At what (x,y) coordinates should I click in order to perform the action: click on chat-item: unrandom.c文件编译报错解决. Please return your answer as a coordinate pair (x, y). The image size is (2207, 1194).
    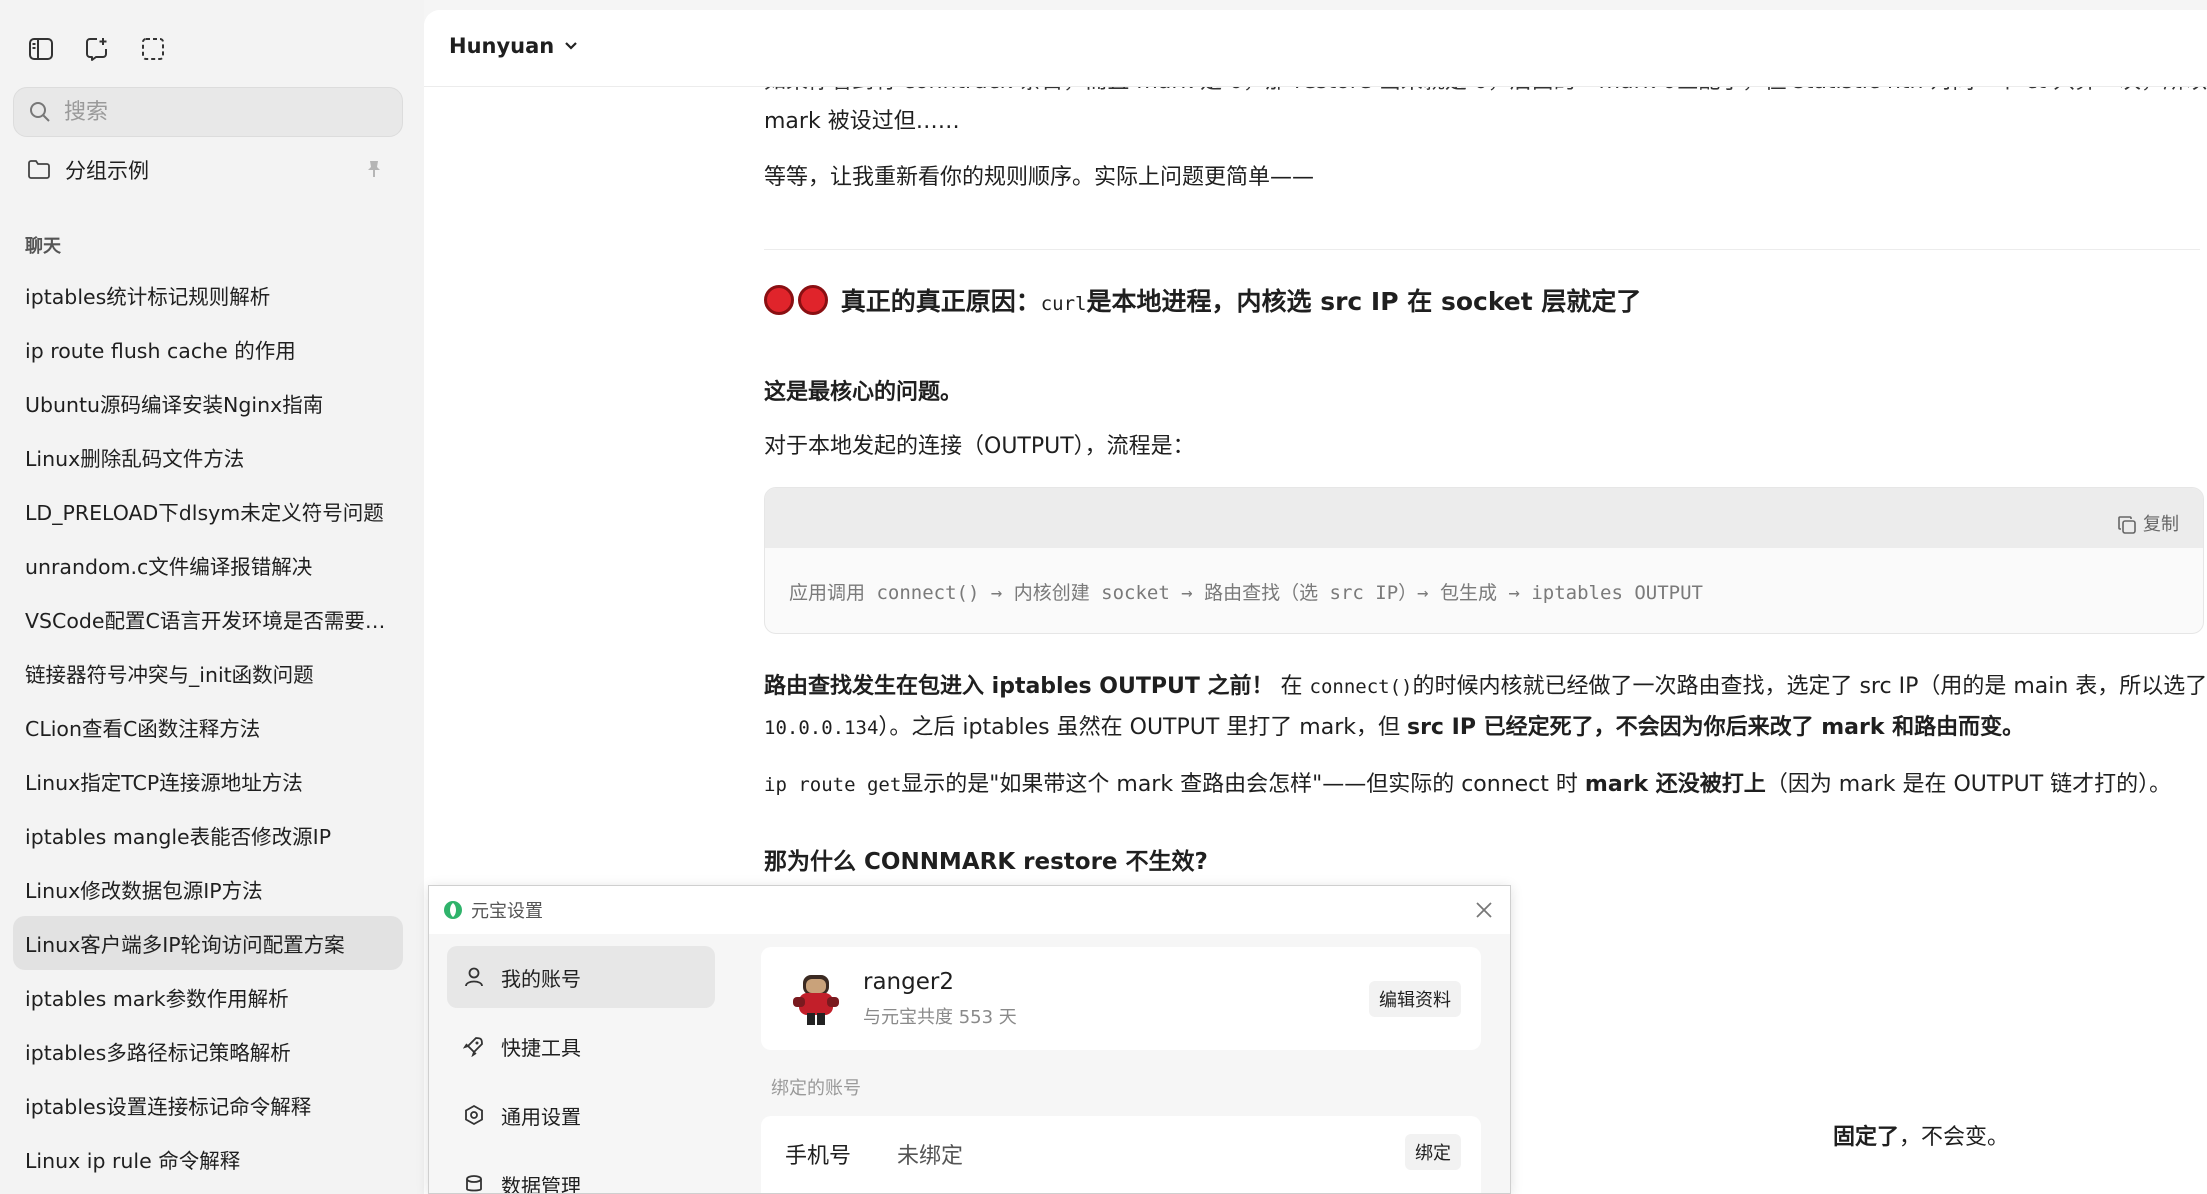
    Looking at the image, I should click on (208, 565).